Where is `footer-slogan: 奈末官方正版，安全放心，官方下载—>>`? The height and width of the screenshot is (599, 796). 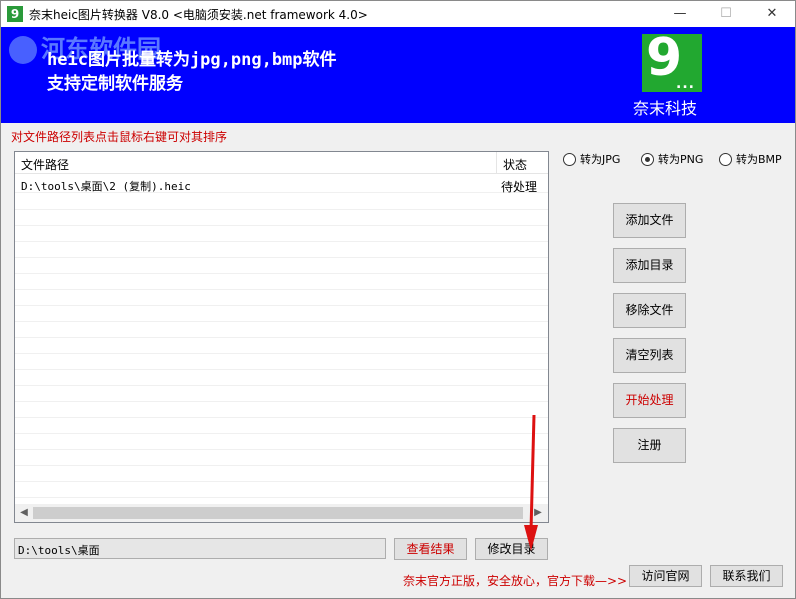 footer-slogan: 奈末官方正版，安全放心，官方下载—>> is located at coordinates (515, 581).